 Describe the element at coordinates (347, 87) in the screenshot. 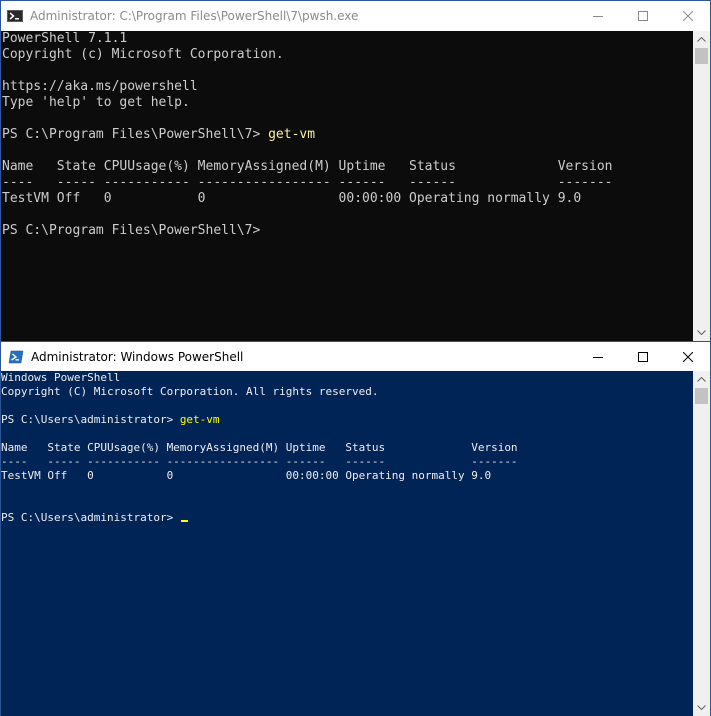

I see `console-line: https://aka.ms/powershell` at that location.